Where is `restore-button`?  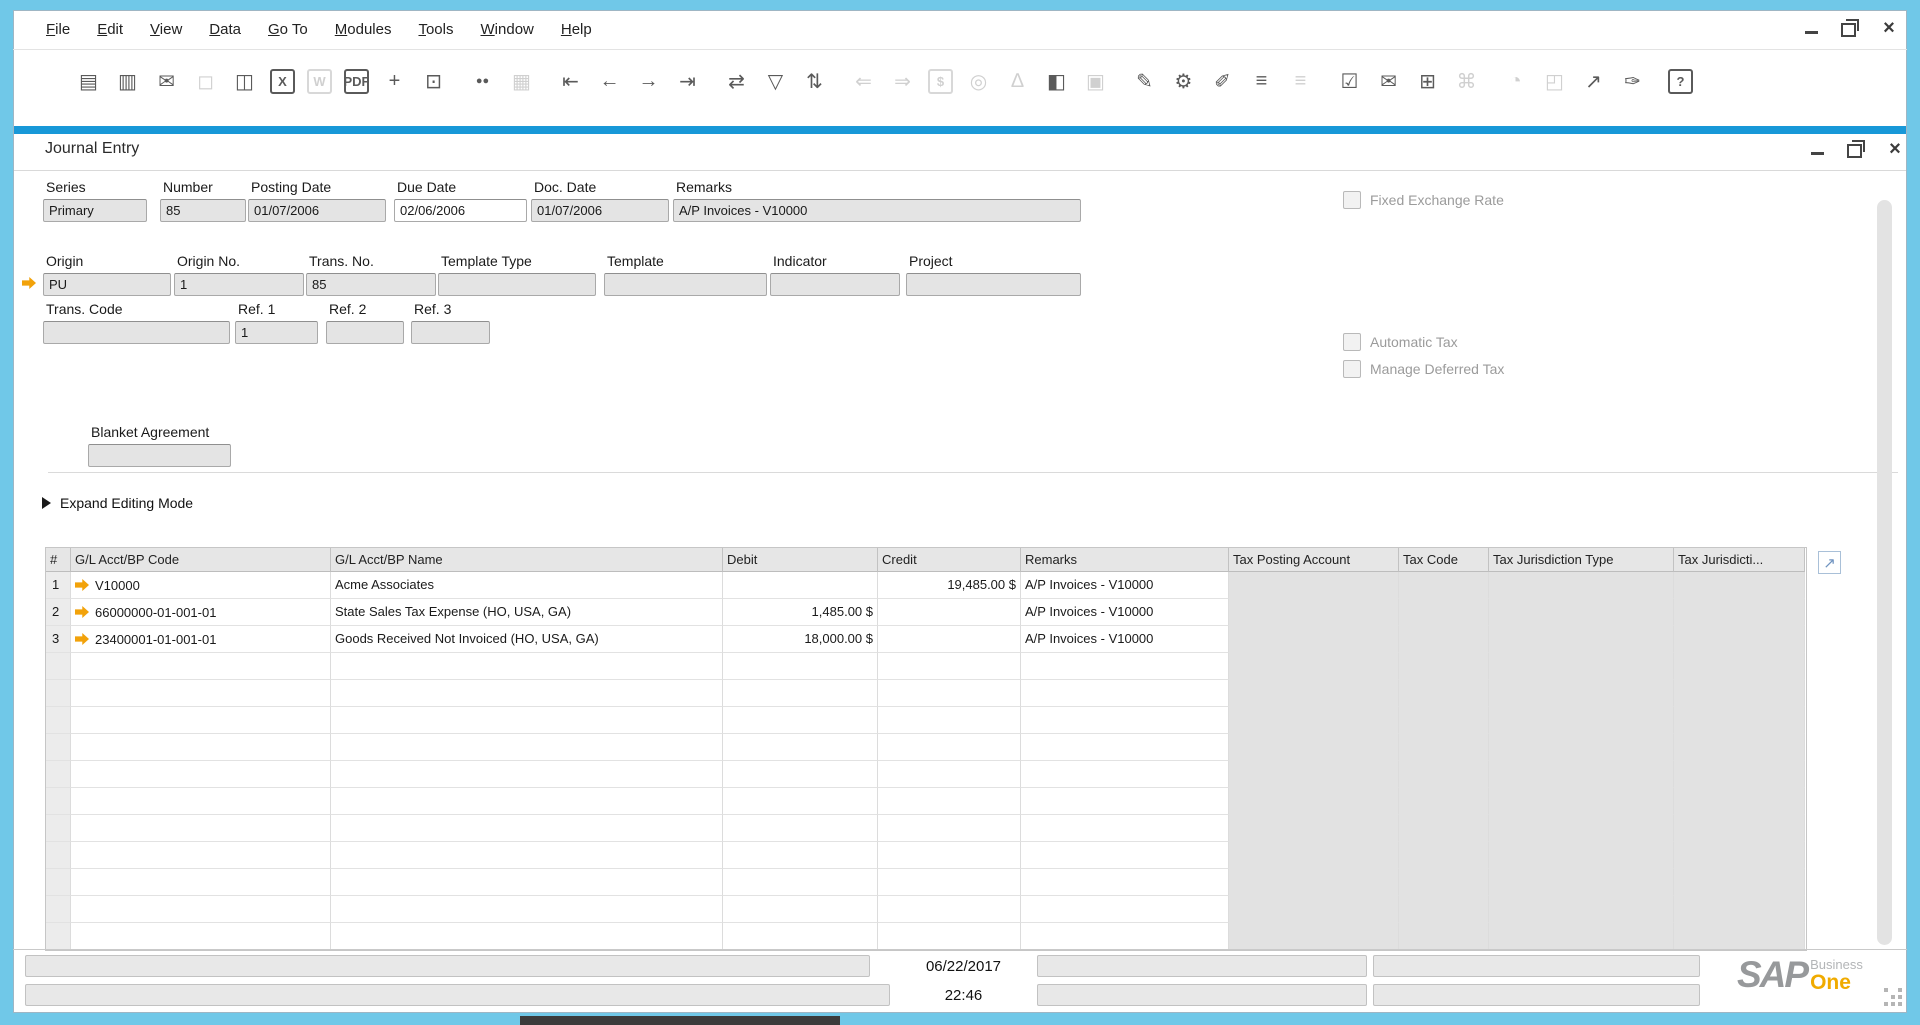
restore-button is located at coordinates (1850, 28).